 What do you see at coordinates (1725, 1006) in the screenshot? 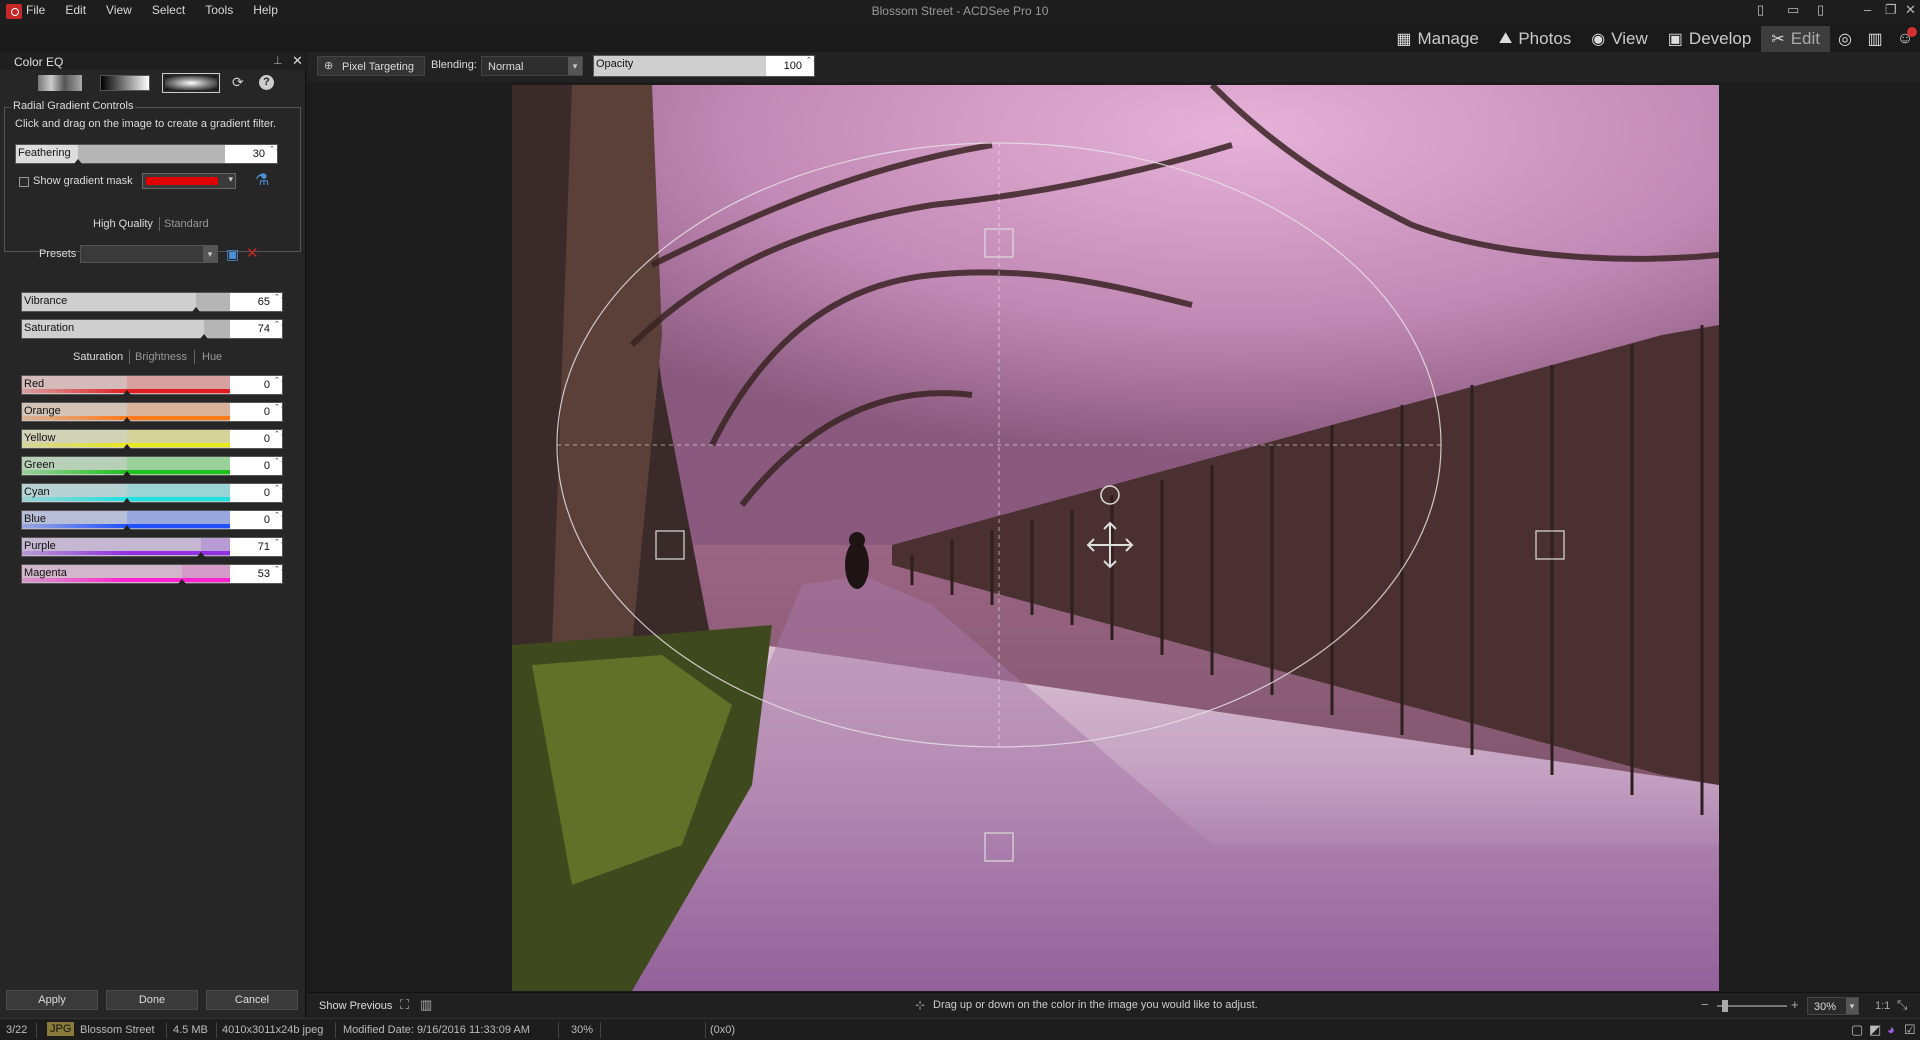
I see `zoom-slider-thumb` at bounding box center [1725, 1006].